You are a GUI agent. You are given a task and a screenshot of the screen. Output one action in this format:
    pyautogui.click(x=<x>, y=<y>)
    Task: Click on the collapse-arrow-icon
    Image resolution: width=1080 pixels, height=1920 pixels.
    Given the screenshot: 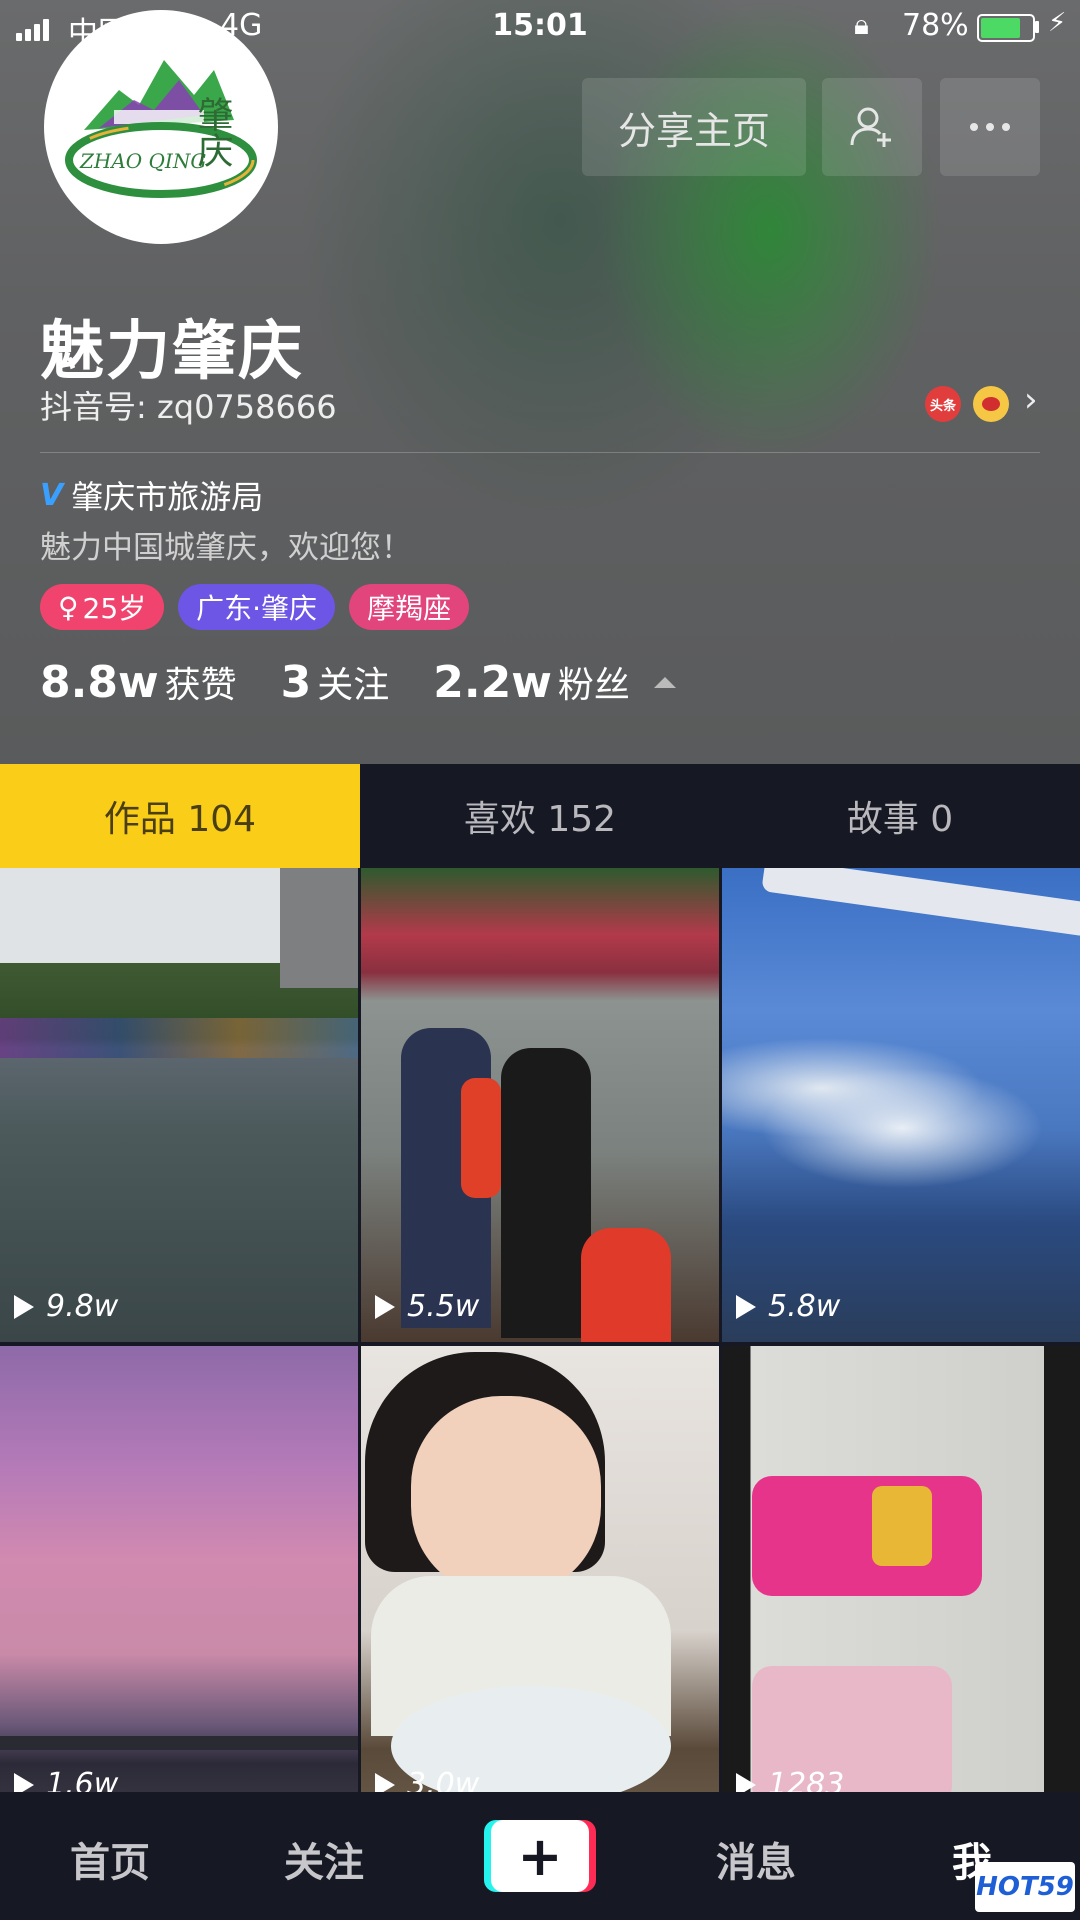 What is the action you would take?
    pyautogui.click(x=664, y=682)
    